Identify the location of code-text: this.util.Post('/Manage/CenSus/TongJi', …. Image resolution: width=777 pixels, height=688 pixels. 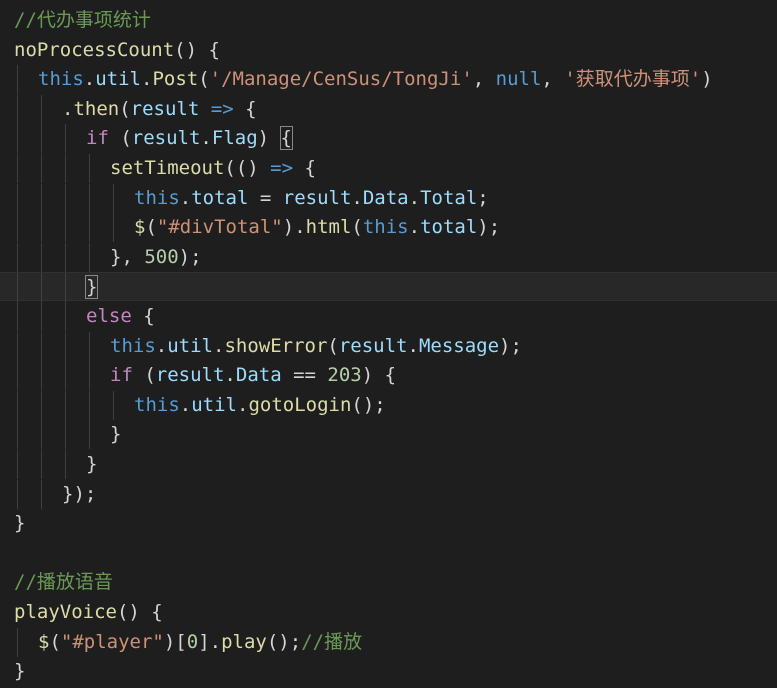
(375, 79).